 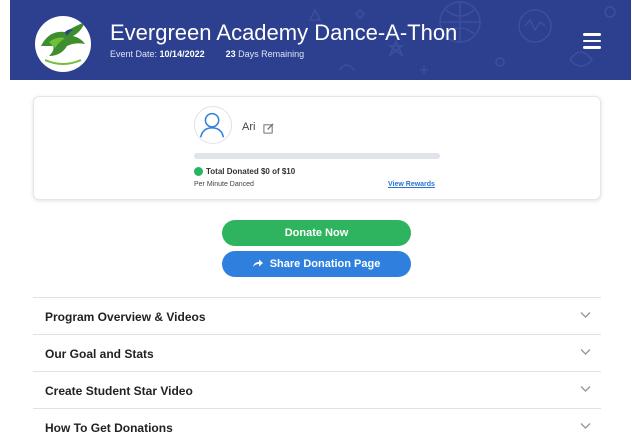 I want to click on student-name: Ari, so click(x=249, y=127).